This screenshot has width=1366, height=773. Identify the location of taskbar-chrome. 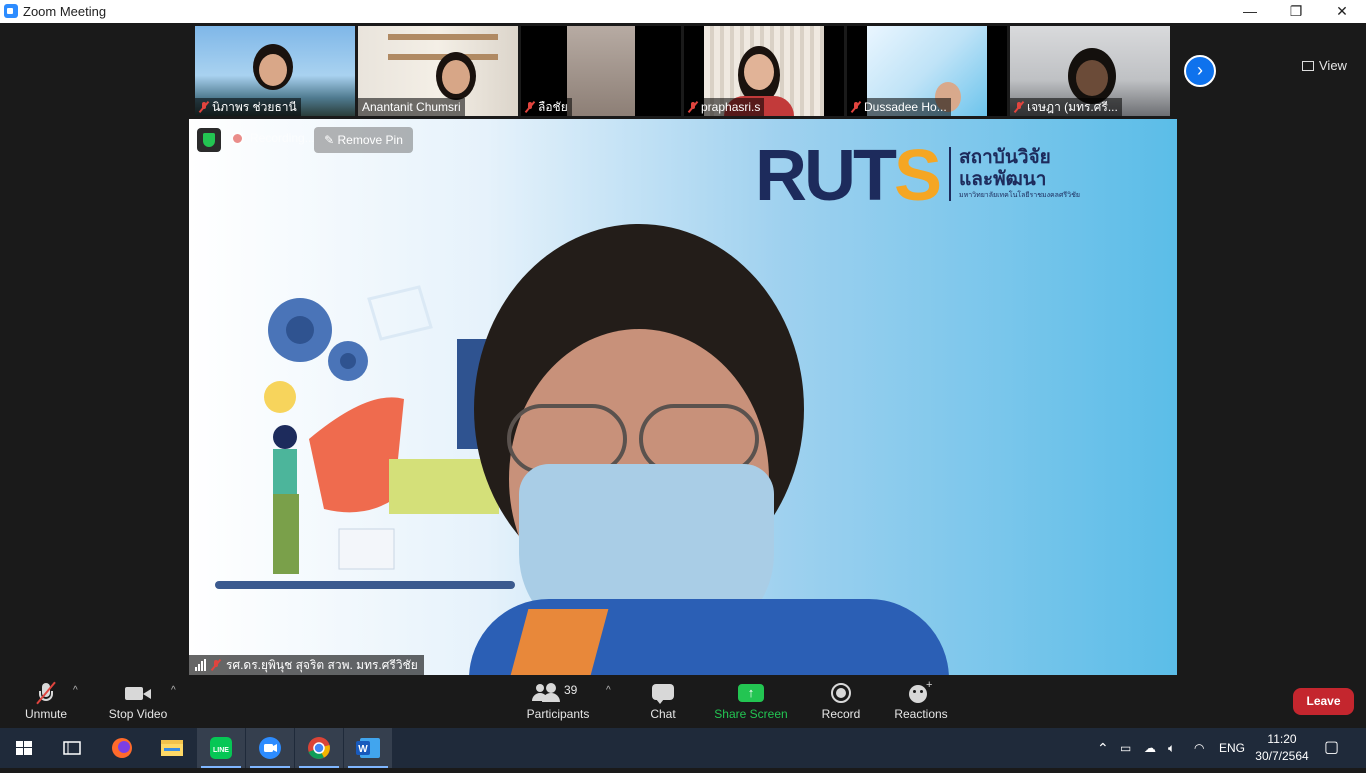
(319, 748).